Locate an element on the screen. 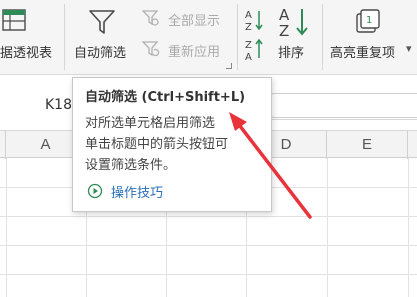 This screenshot has height=297, width=417. annotation-arrow is located at coordinates (270, 165).